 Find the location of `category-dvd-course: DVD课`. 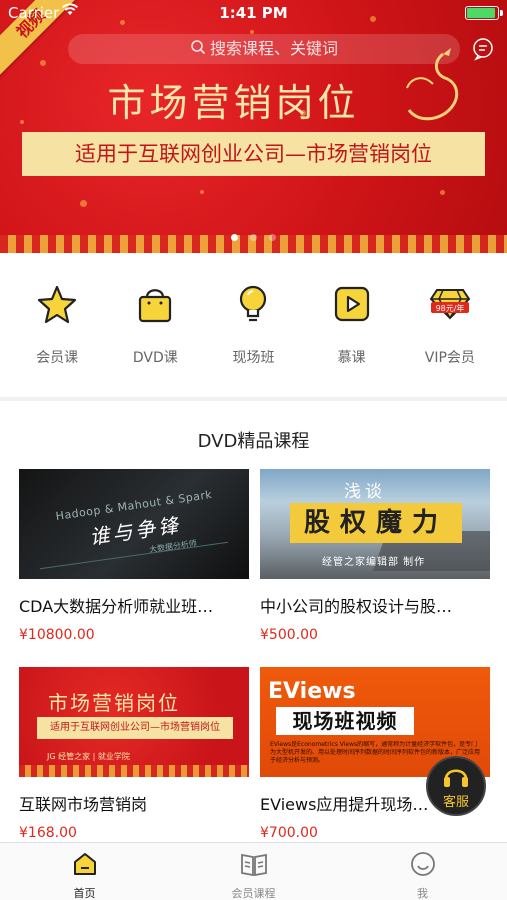

category-dvd-course: DVD课 is located at coordinates (155, 325).